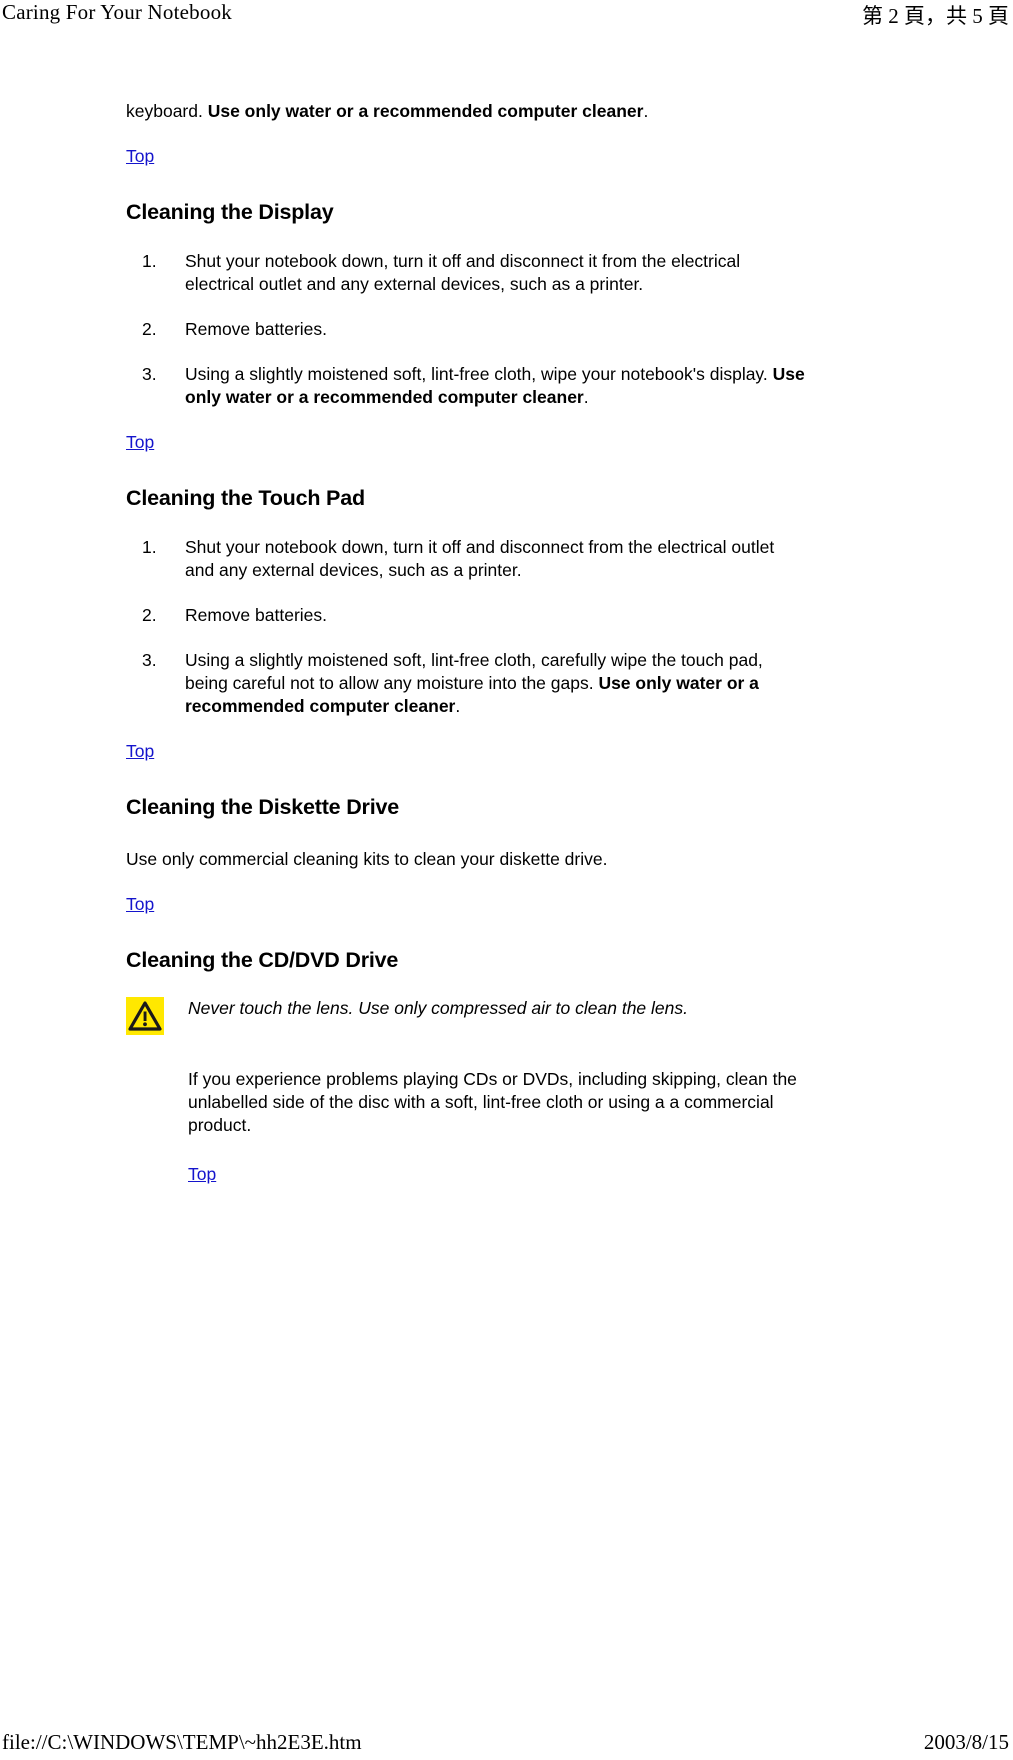 This screenshot has width=1013, height=1760. What do you see at coordinates (506, 17) in the screenshot?
I see `print-page-header: Caring For Your Notebook 第 2 頁，共 5 頁` at bounding box center [506, 17].